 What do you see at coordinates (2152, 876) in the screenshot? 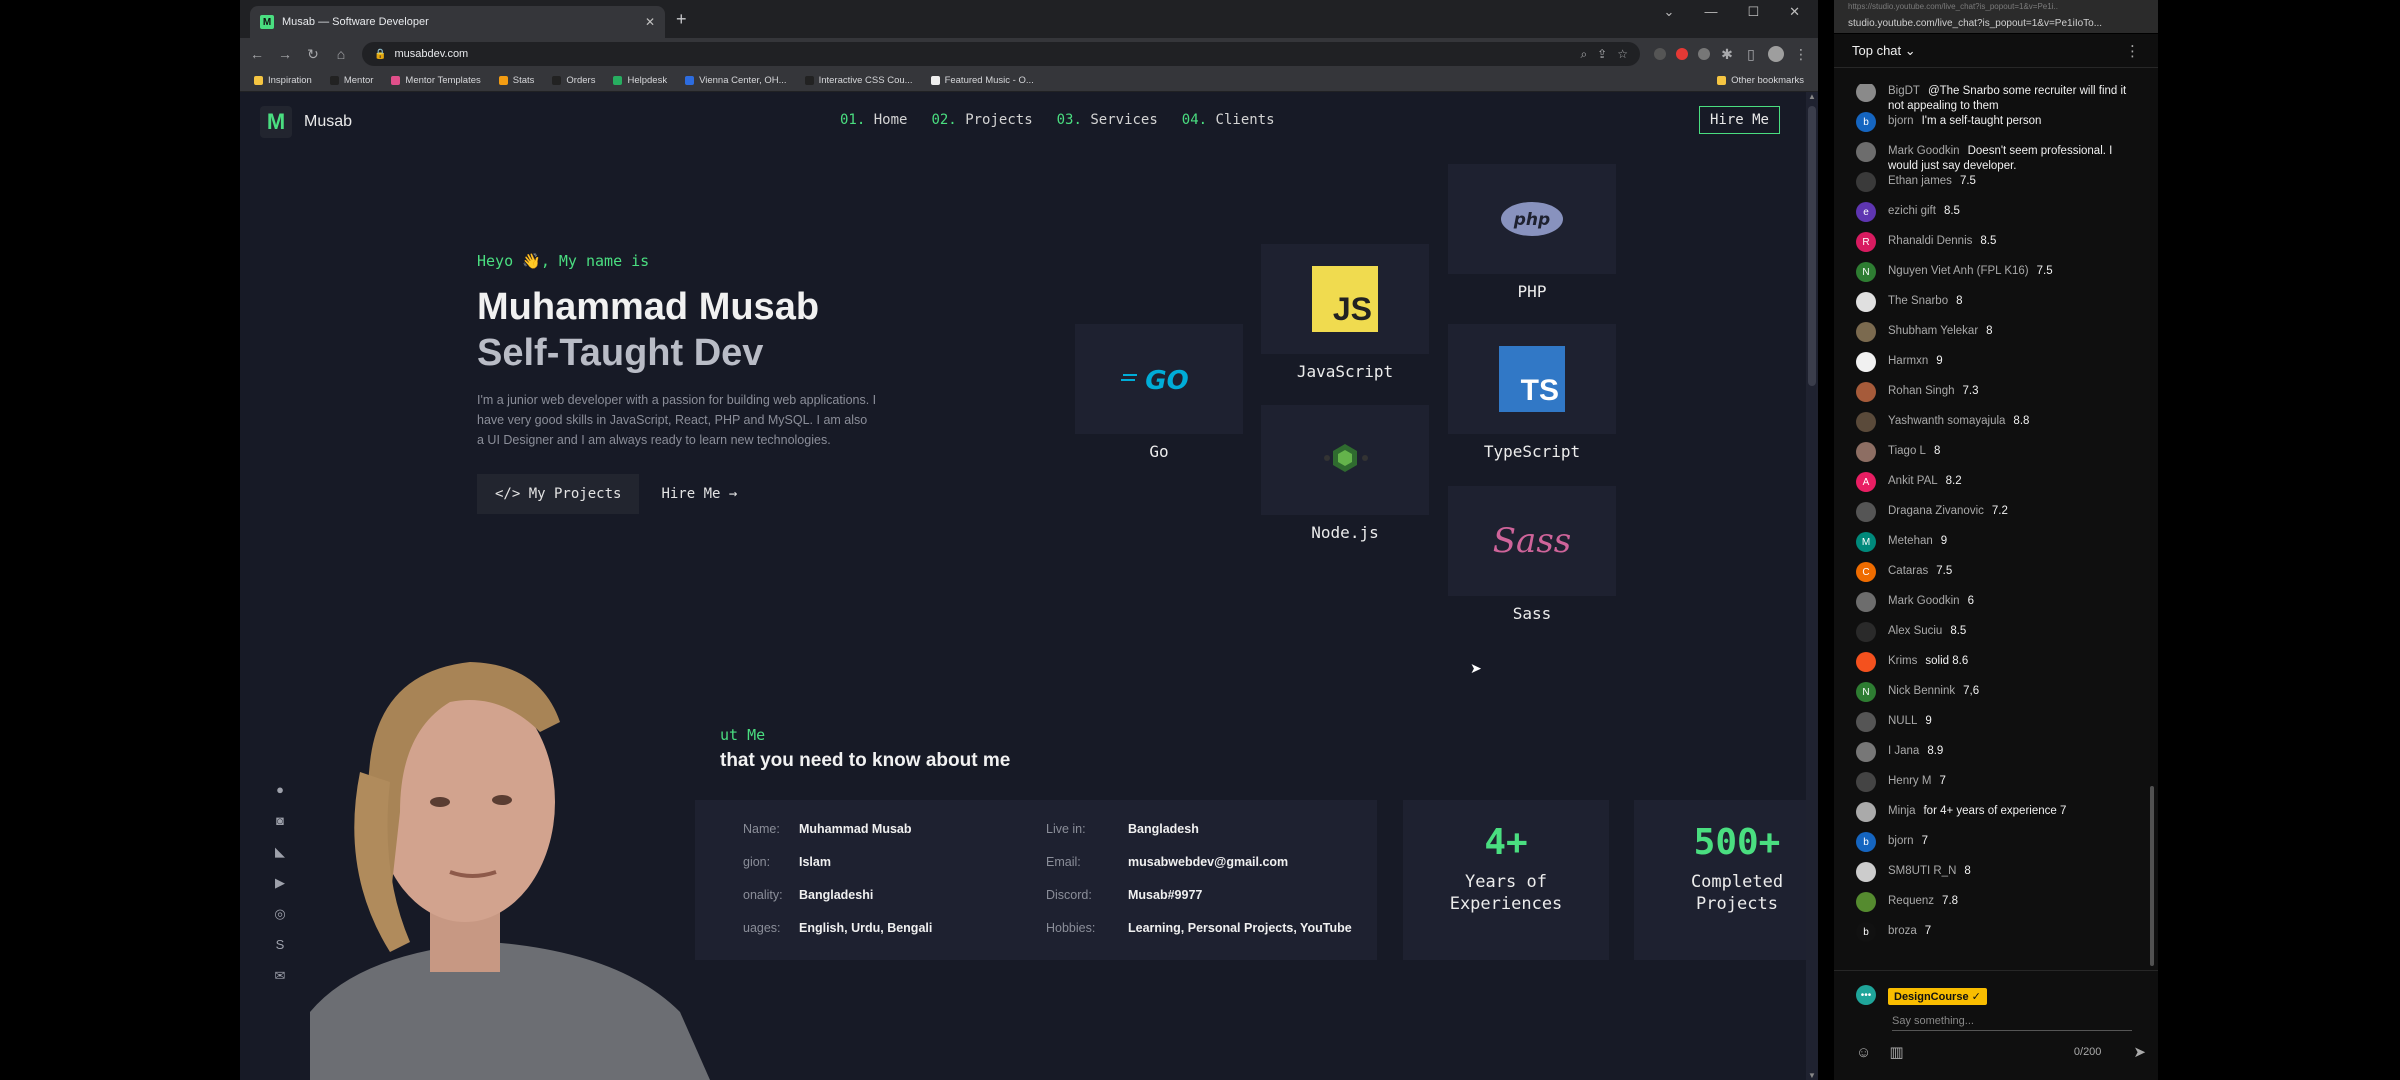
I see `chat-scrollbar` at bounding box center [2152, 876].